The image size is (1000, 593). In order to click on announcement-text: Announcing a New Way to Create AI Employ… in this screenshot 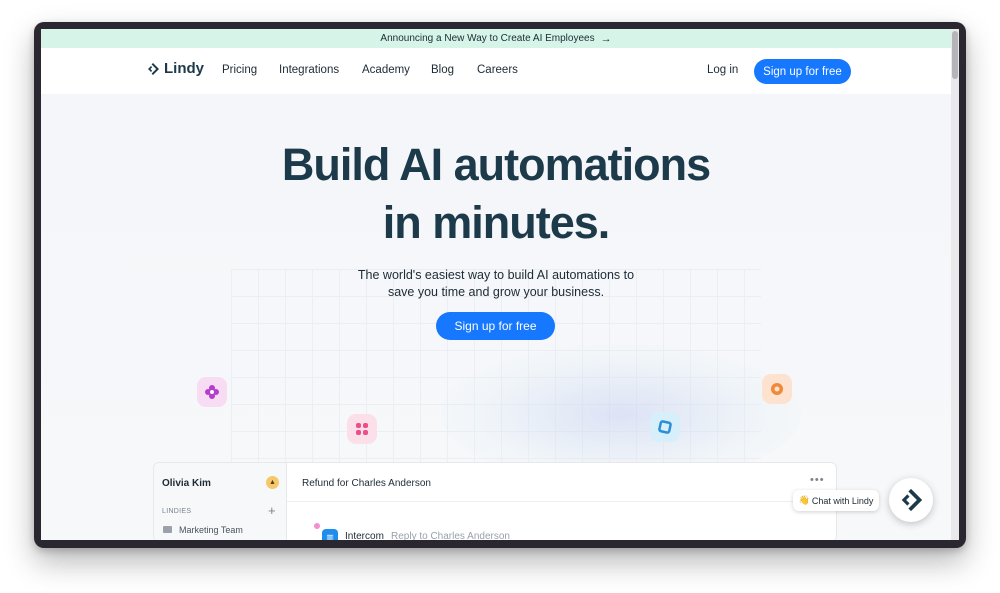, I will do `click(487, 38)`.